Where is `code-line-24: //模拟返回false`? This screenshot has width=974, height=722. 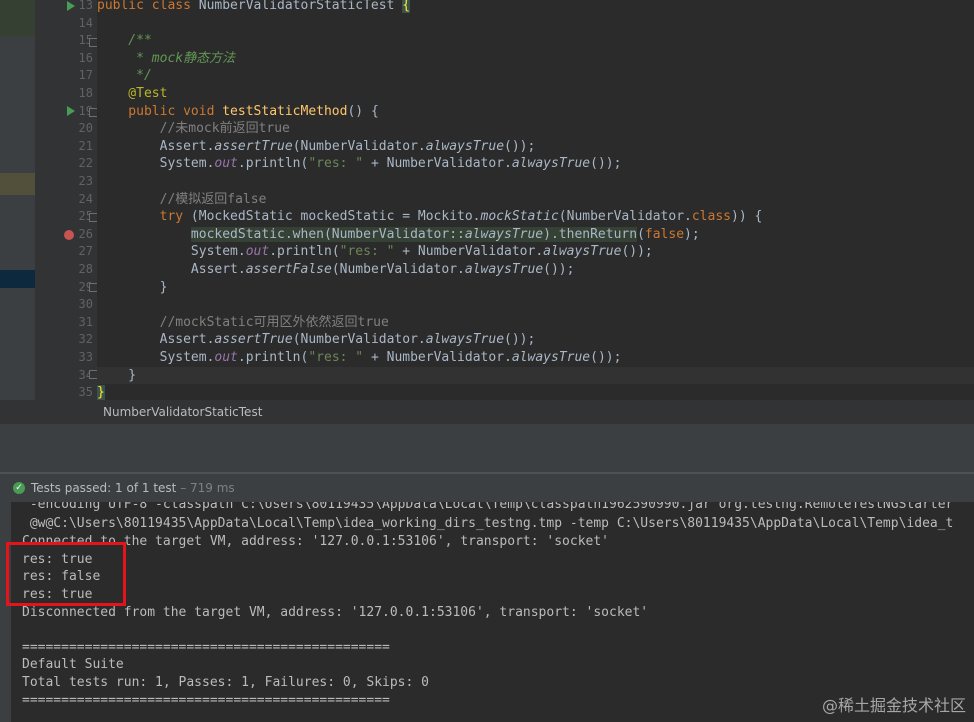 code-line-24: //模拟返回false is located at coordinates (535, 200).